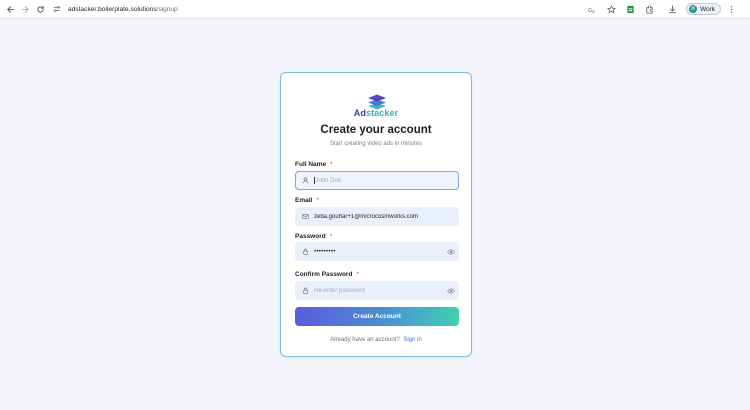  I want to click on email-label-text: Email, so click(304, 200).